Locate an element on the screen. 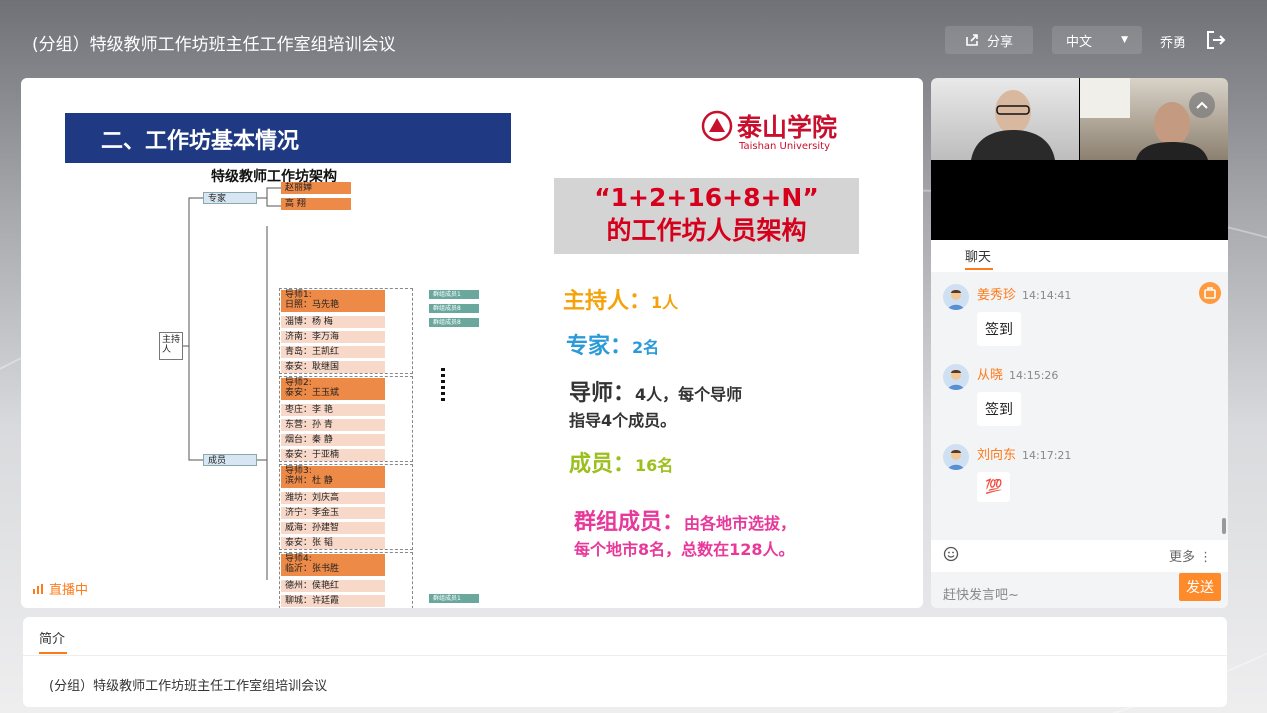  intro-panel: 简介 (分组）特级教师工作坊班主任工作室组培训会议 is located at coordinates (625, 662).